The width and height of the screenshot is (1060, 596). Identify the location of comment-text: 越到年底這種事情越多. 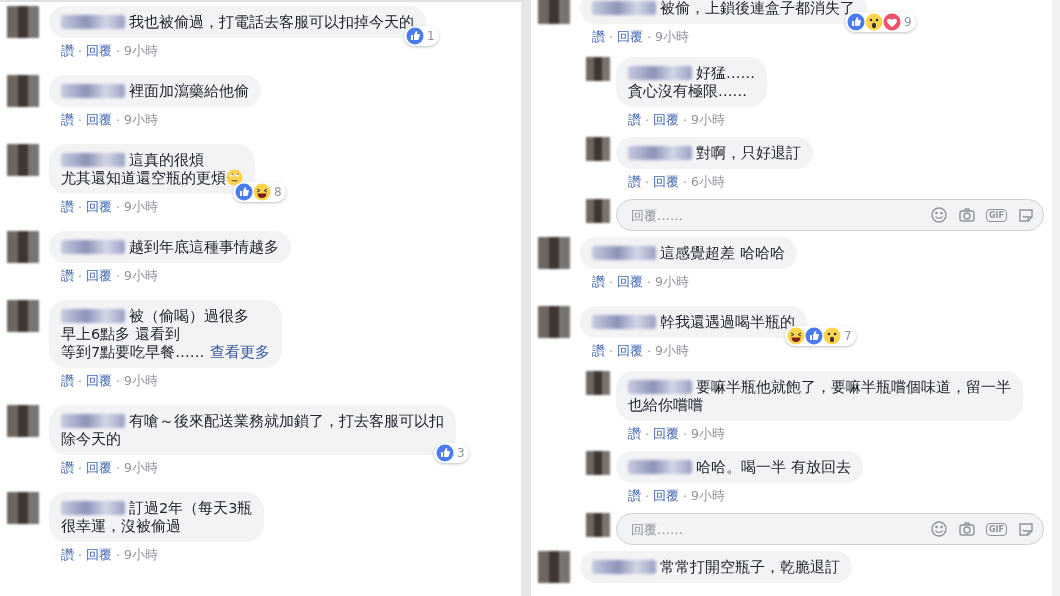
(204, 247).